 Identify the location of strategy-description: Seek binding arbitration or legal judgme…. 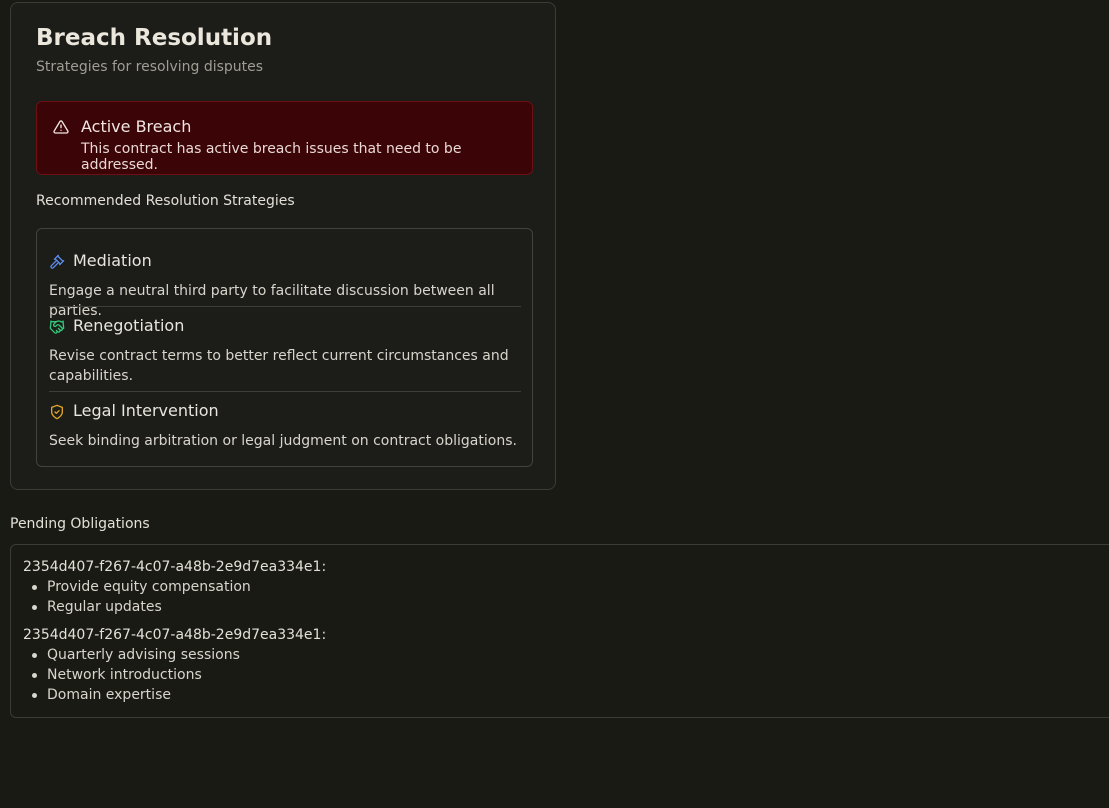
(283, 441).